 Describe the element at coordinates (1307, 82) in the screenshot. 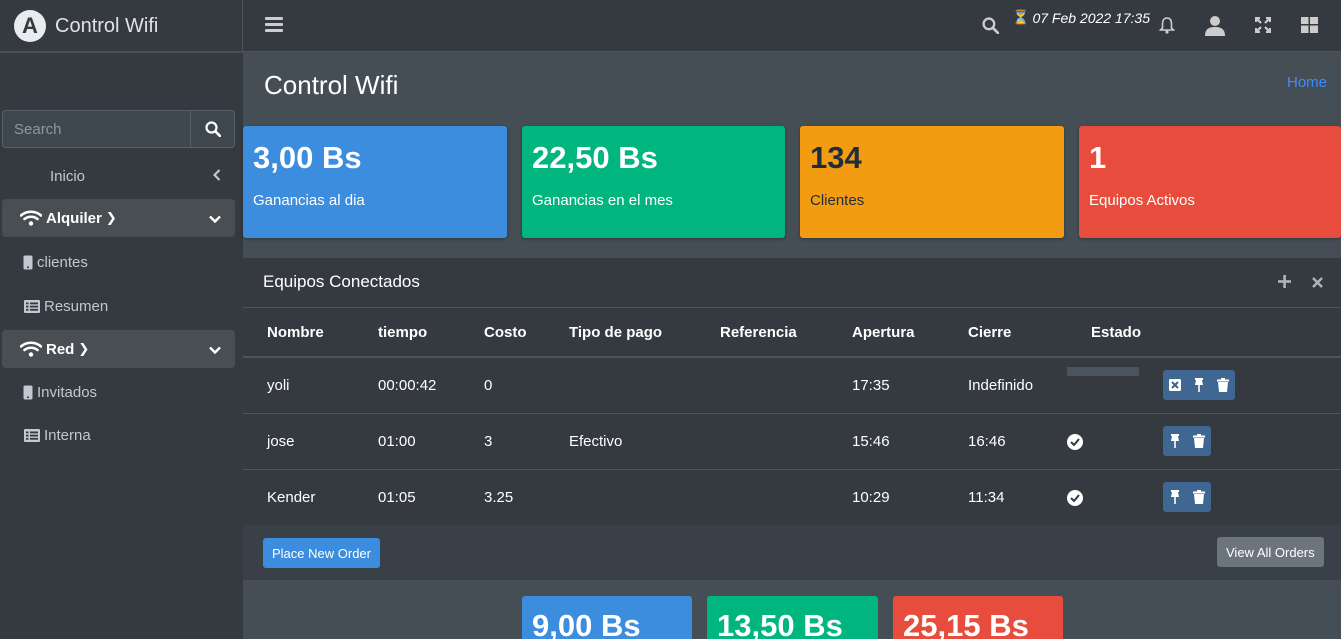

I see `breadcrumb-home-link: Home` at that location.